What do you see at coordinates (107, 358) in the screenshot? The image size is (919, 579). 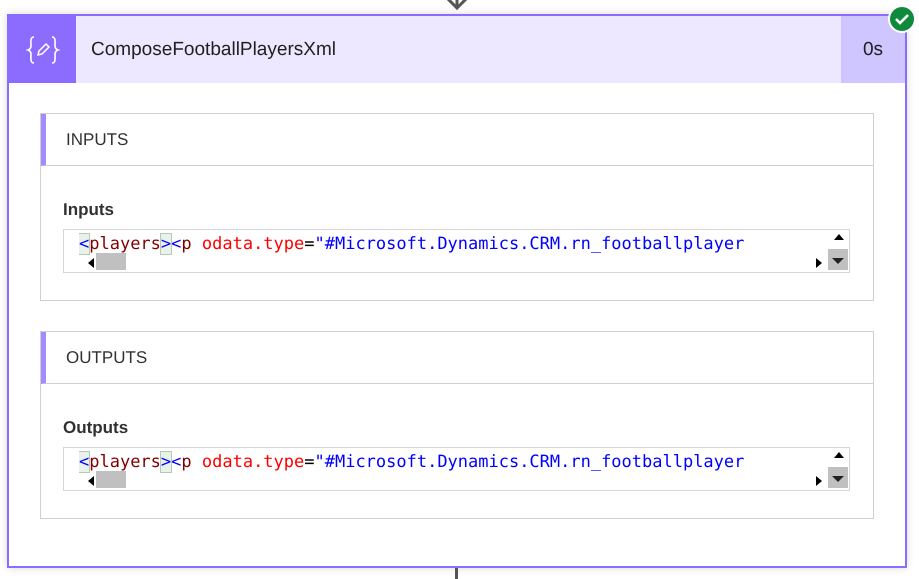 I see `section-heading: OUTPUTS` at bounding box center [107, 358].